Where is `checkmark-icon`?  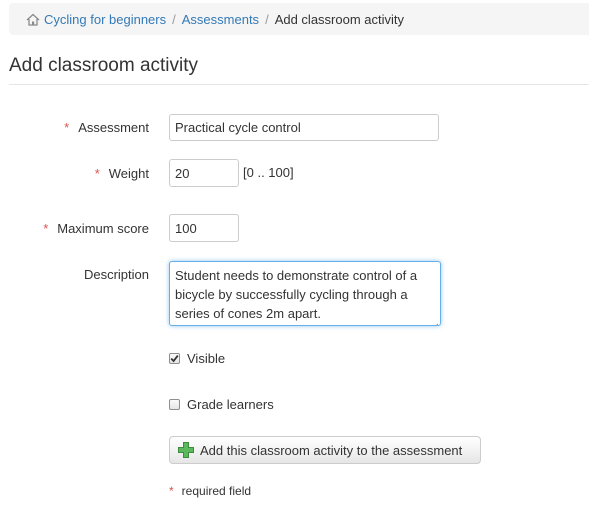
checkmark-icon is located at coordinates (174, 359).